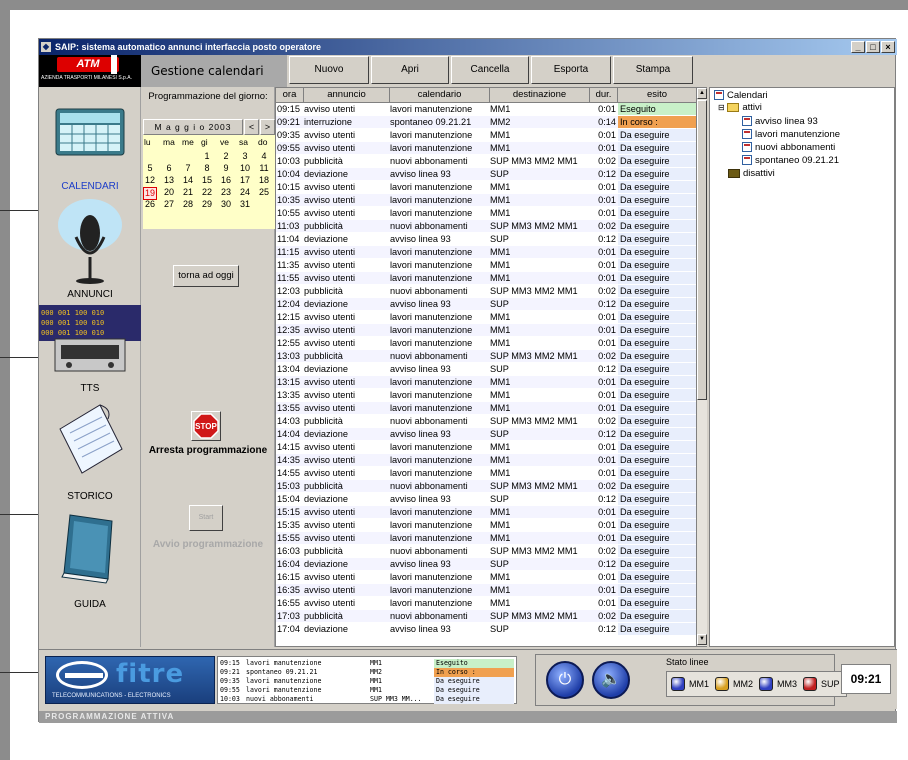 Image resolution: width=908 pixels, height=760 pixels. Describe the element at coordinates (226, 168) in the screenshot. I see `calendar-day: 9` at that location.